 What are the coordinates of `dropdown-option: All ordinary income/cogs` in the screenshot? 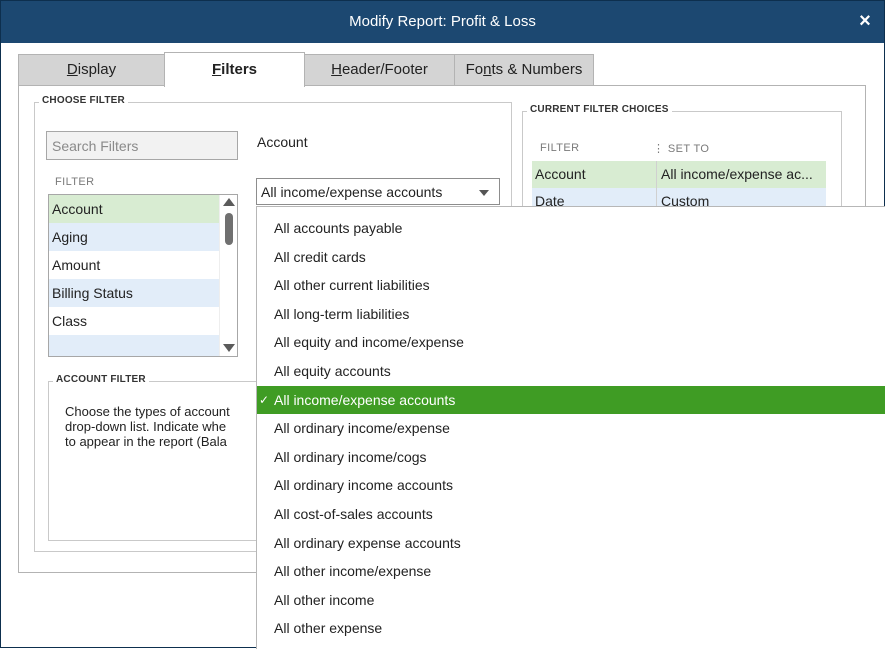 It's located at (571, 457).